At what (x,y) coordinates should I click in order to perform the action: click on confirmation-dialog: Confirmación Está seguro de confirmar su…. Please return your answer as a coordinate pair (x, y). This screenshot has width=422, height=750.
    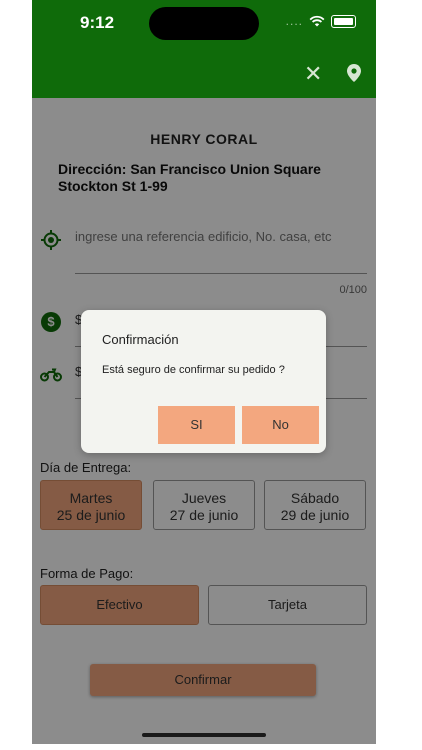
    Looking at the image, I should click on (203, 381).